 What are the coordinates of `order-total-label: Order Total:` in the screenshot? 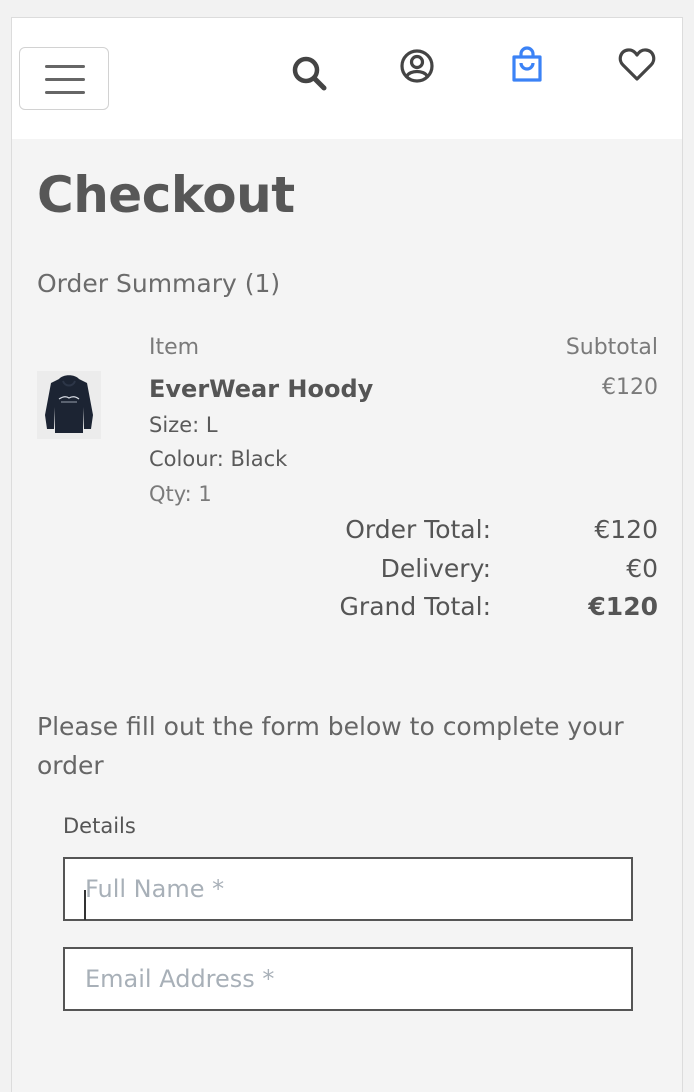 It's located at (418, 529).